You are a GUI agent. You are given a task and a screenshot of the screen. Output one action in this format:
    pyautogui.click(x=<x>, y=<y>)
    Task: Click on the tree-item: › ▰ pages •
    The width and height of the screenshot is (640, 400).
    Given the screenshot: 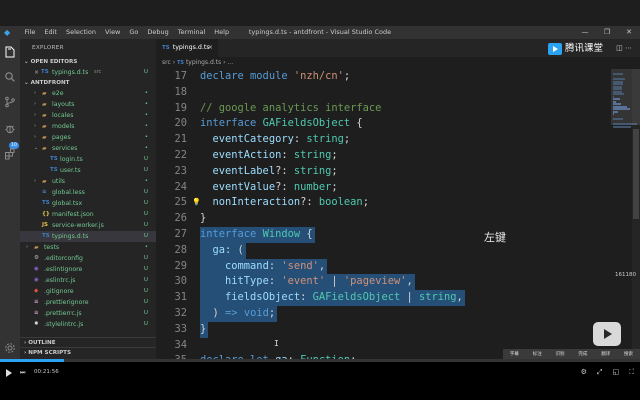 What is the action you would take?
    pyautogui.click(x=88, y=137)
    